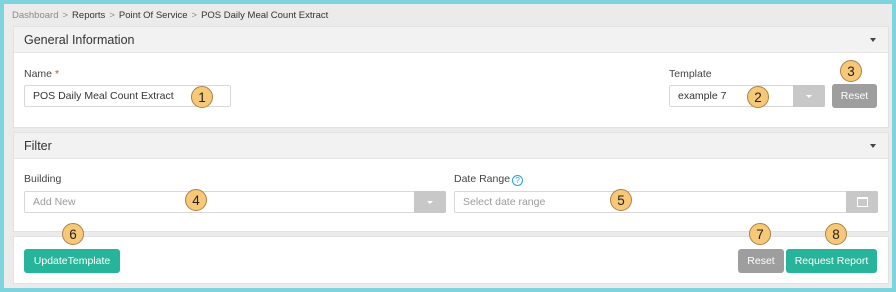 Image resolution: width=896 pixels, height=292 pixels. What do you see at coordinates (42, 74) in the screenshot?
I see `name-label: Name *` at bounding box center [42, 74].